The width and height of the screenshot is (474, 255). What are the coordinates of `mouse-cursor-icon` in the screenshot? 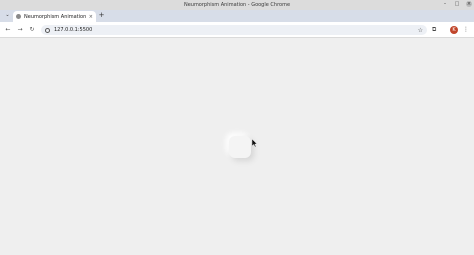 It's located at (254, 142).